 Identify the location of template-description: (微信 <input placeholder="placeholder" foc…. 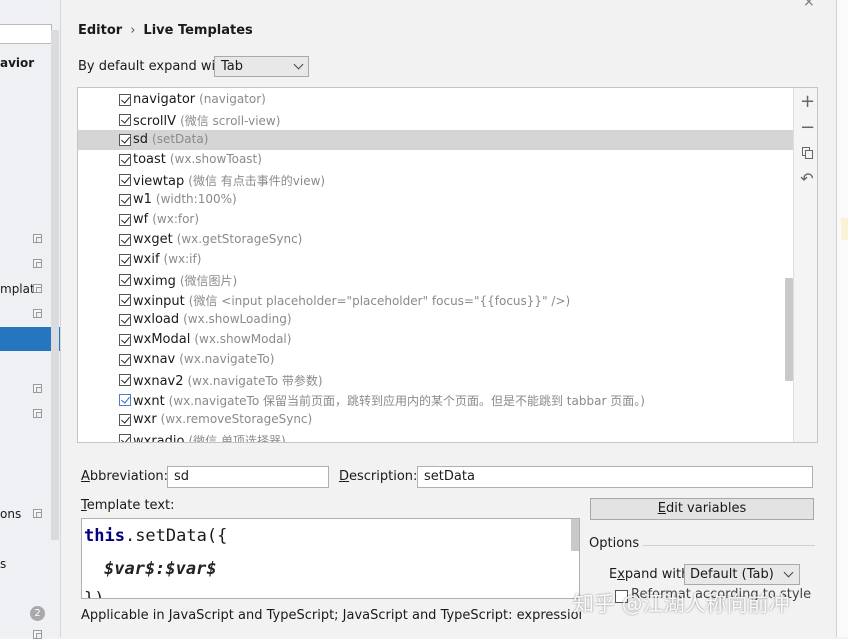
(379, 301).